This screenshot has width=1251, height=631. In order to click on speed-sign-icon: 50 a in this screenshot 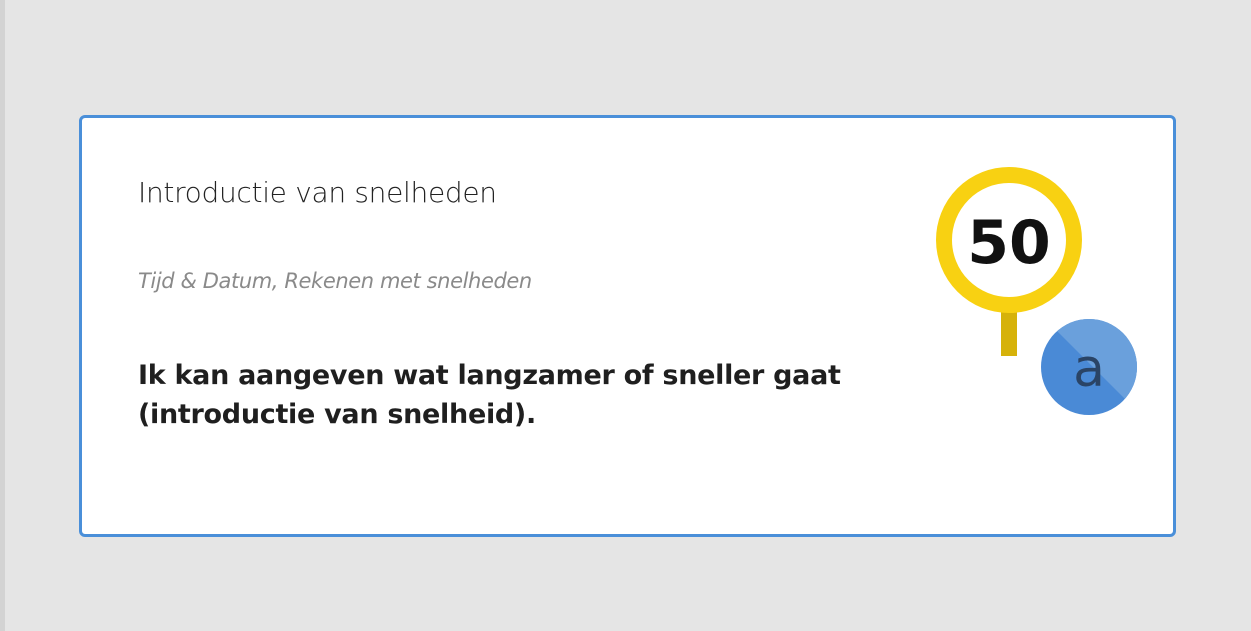, I will do `click(1036, 291)`.